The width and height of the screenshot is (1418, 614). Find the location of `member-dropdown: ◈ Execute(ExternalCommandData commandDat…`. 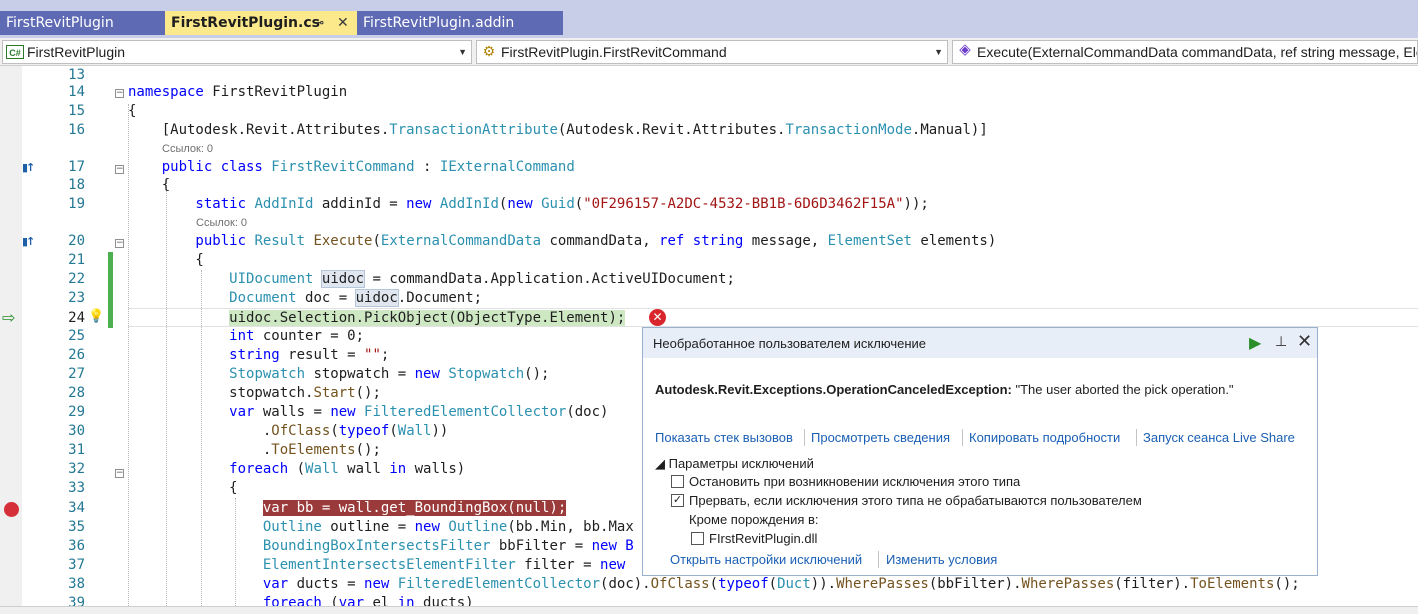

member-dropdown: ◈ Execute(ExternalCommandData commandDat… is located at coordinates (1185, 52).